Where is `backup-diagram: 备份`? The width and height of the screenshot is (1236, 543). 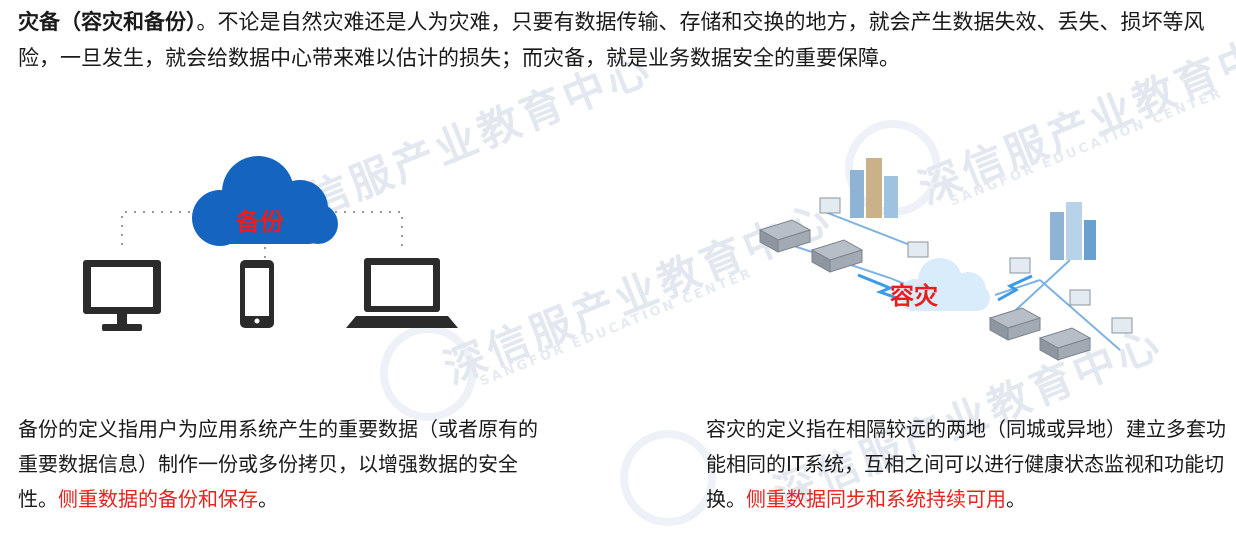
backup-diagram: 备份 is located at coordinates (260, 245).